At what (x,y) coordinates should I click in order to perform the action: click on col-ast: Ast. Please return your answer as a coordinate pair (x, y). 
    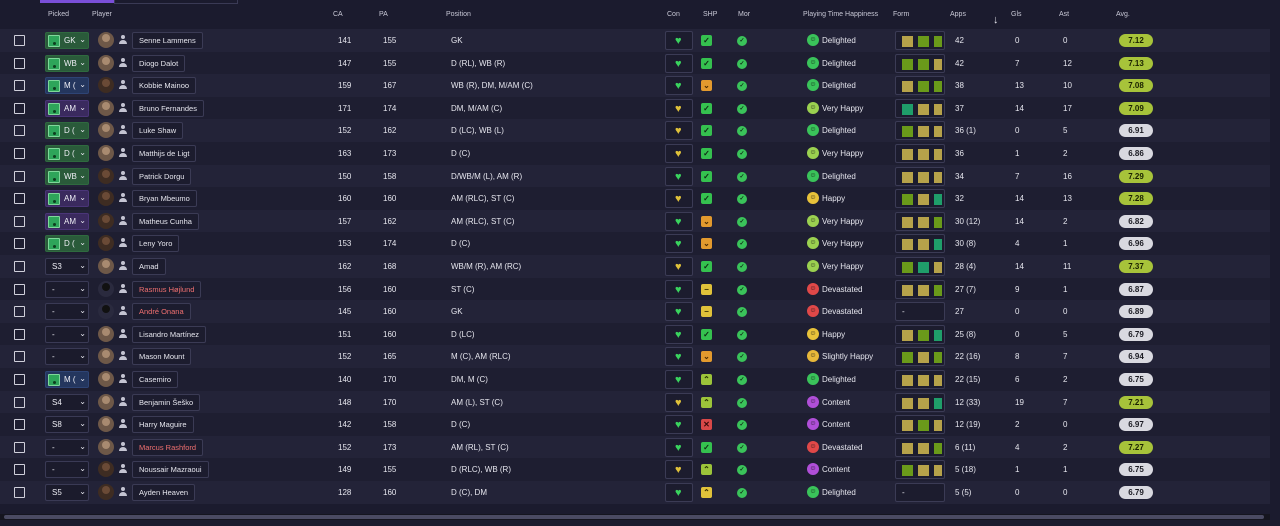
    Looking at the image, I should click on (1064, 14).